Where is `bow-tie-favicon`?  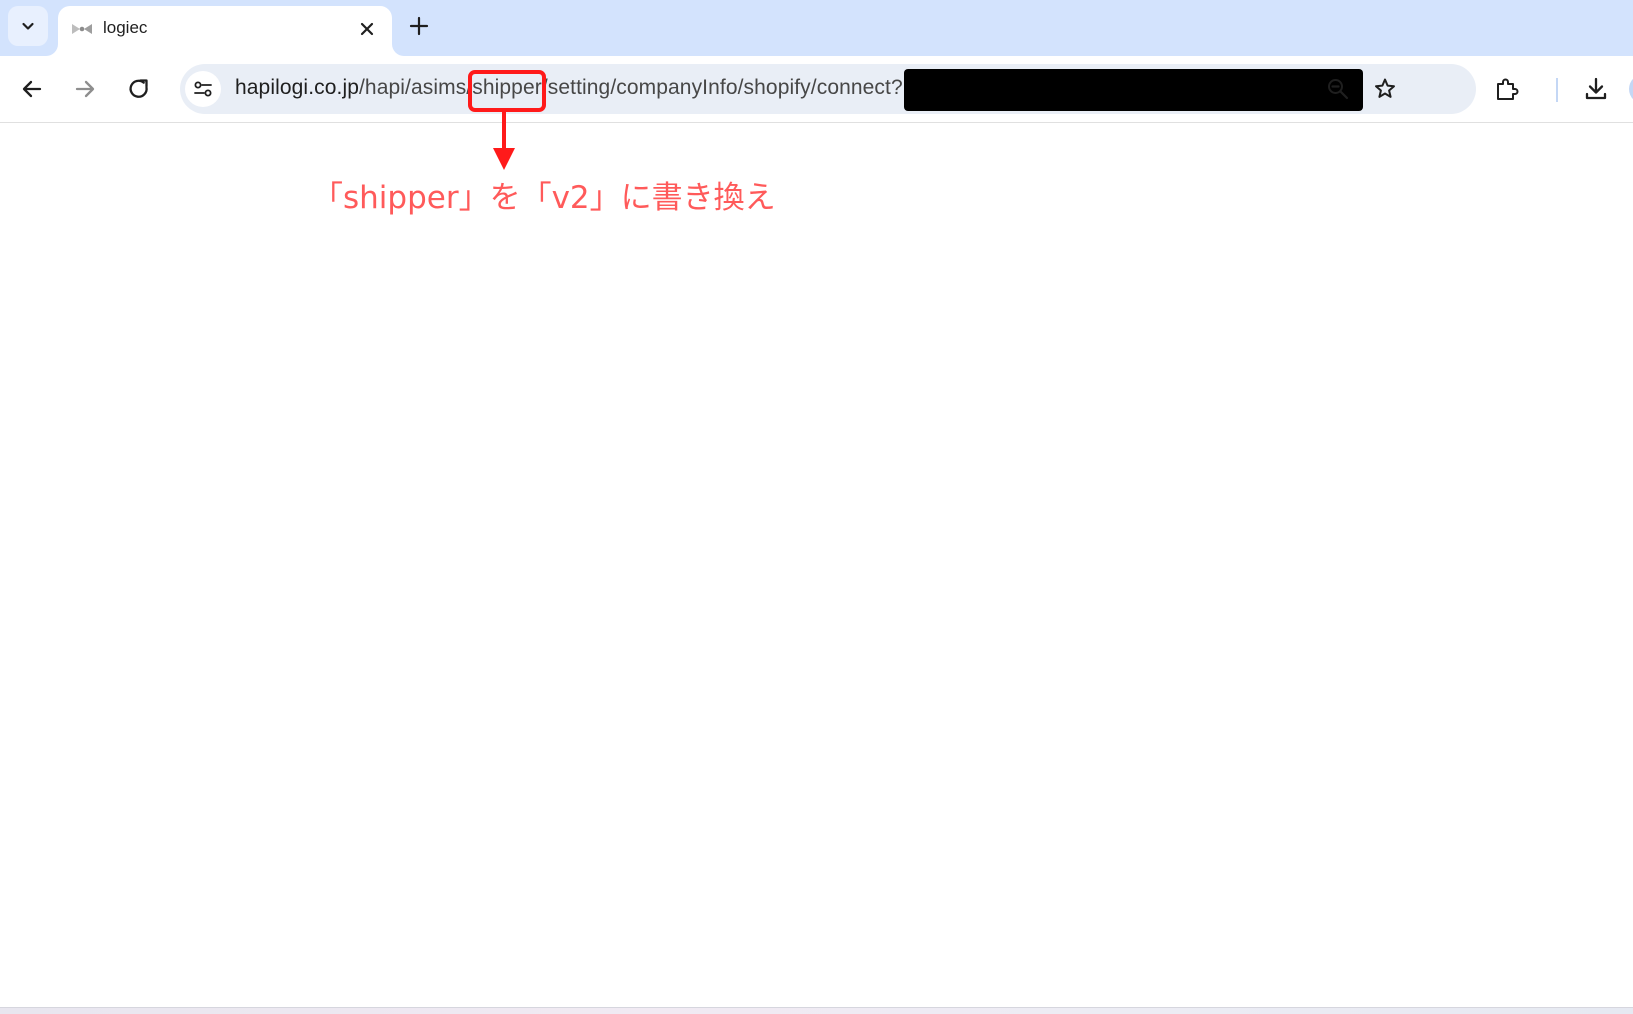 bow-tie-favicon is located at coordinates (82, 29).